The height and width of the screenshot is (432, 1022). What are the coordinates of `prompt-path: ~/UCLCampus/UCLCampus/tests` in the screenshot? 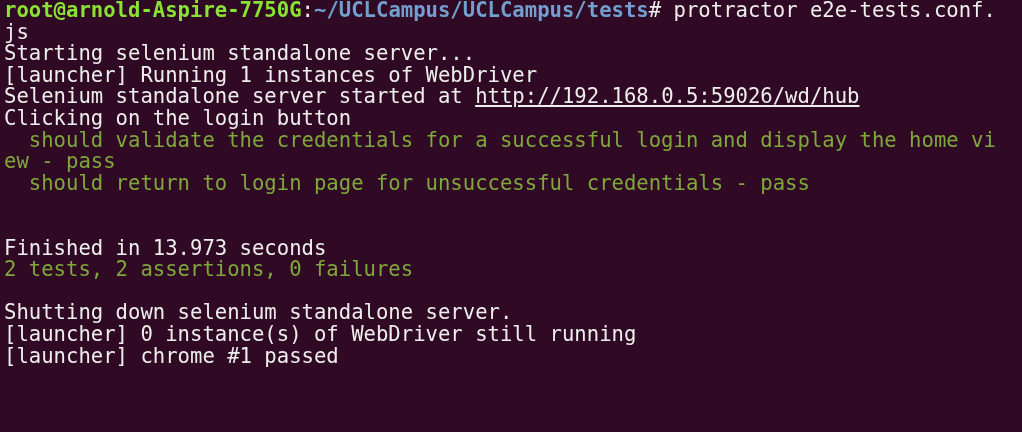 It's located at (481, 11).